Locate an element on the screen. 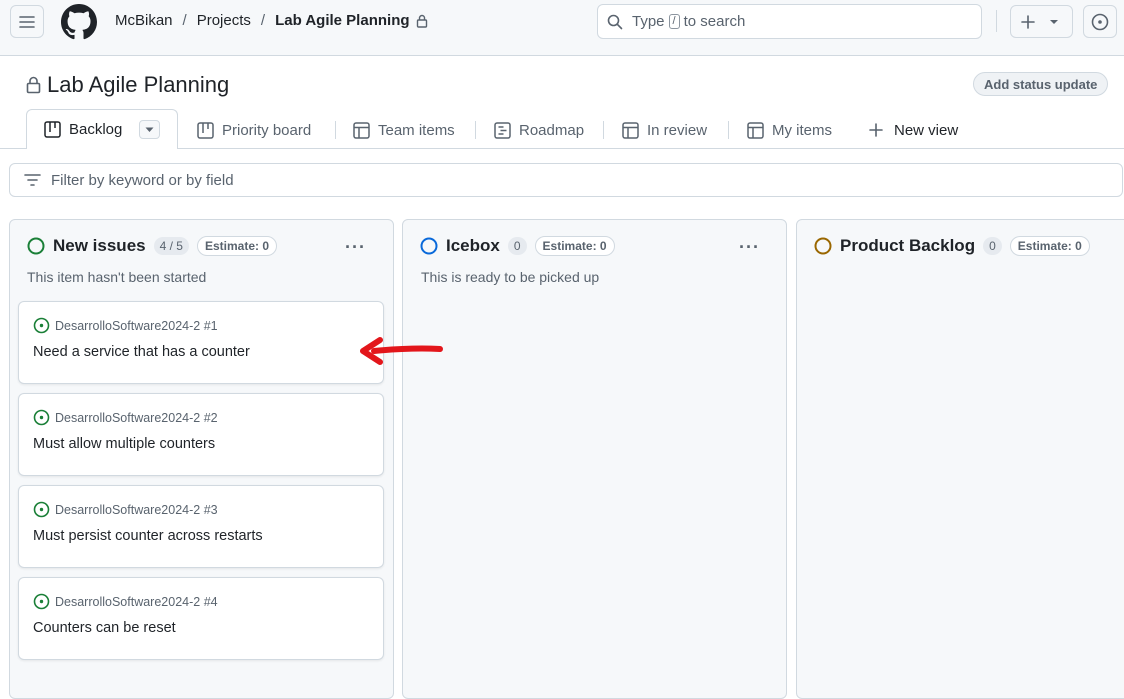 The image size is (1124, 699). column-title: Product Backlog is located at coordinates (908, 245).